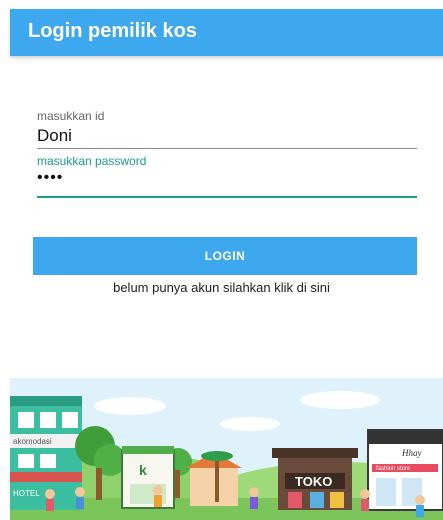  Describe the element at coordinates (32, 441) in the screenshot. I see `akomodasi-sign: akomodasi` at that location.